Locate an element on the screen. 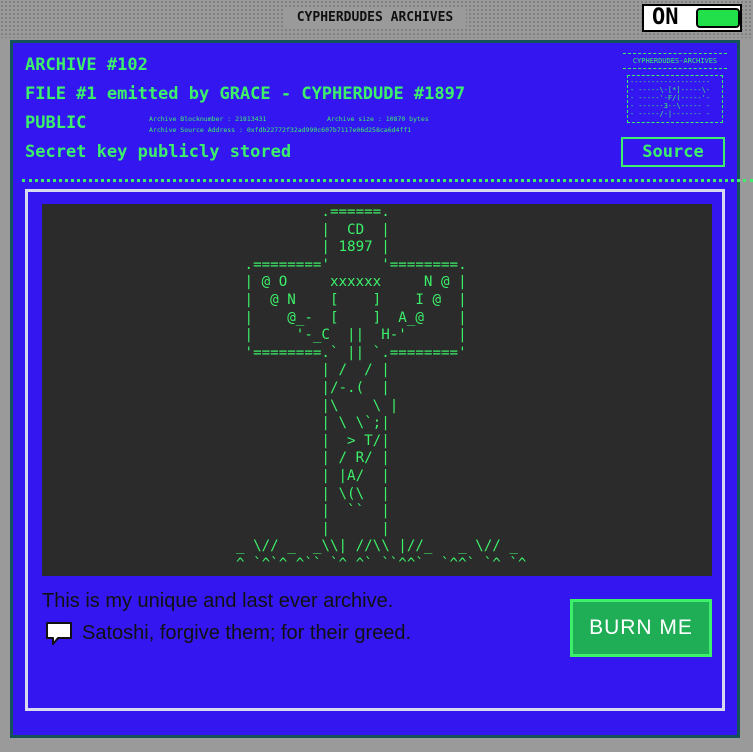 This screenshot has height=752, width=753. burn-button: BURN ME is located at coordinates (641, 628).